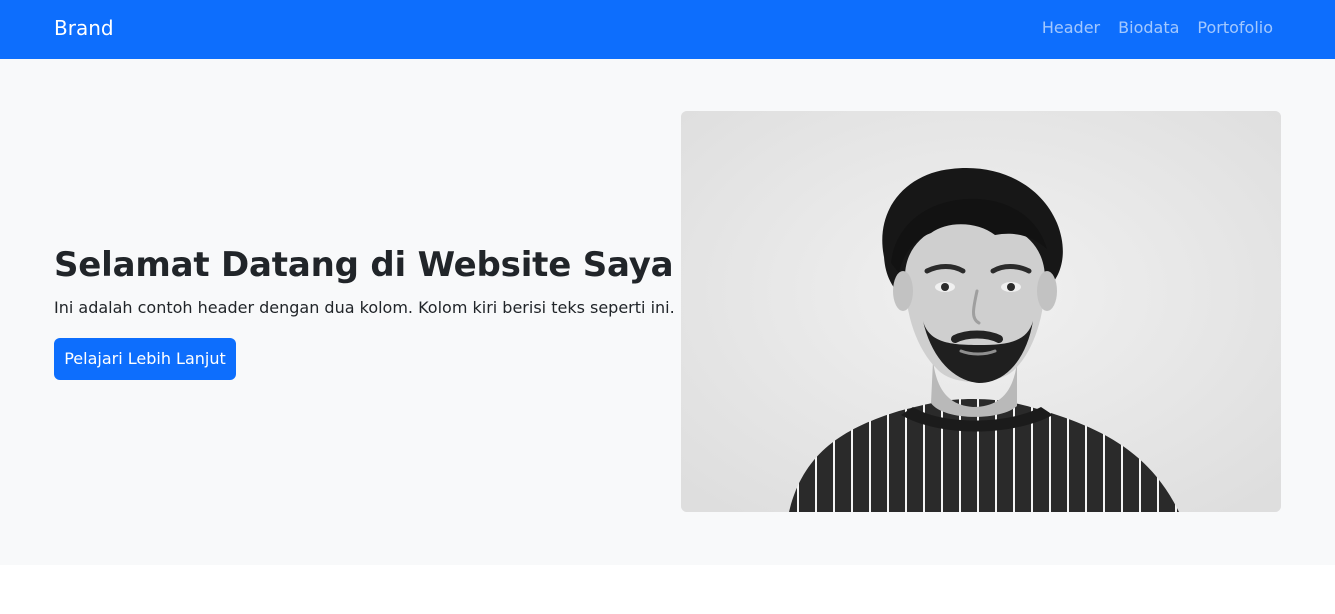 This screenshot has width=1335, height=614. Describe the element at coordinates (364, 265) in the screenshot. I see `hero-title: Selamat Datang di Website Saya` at that location.